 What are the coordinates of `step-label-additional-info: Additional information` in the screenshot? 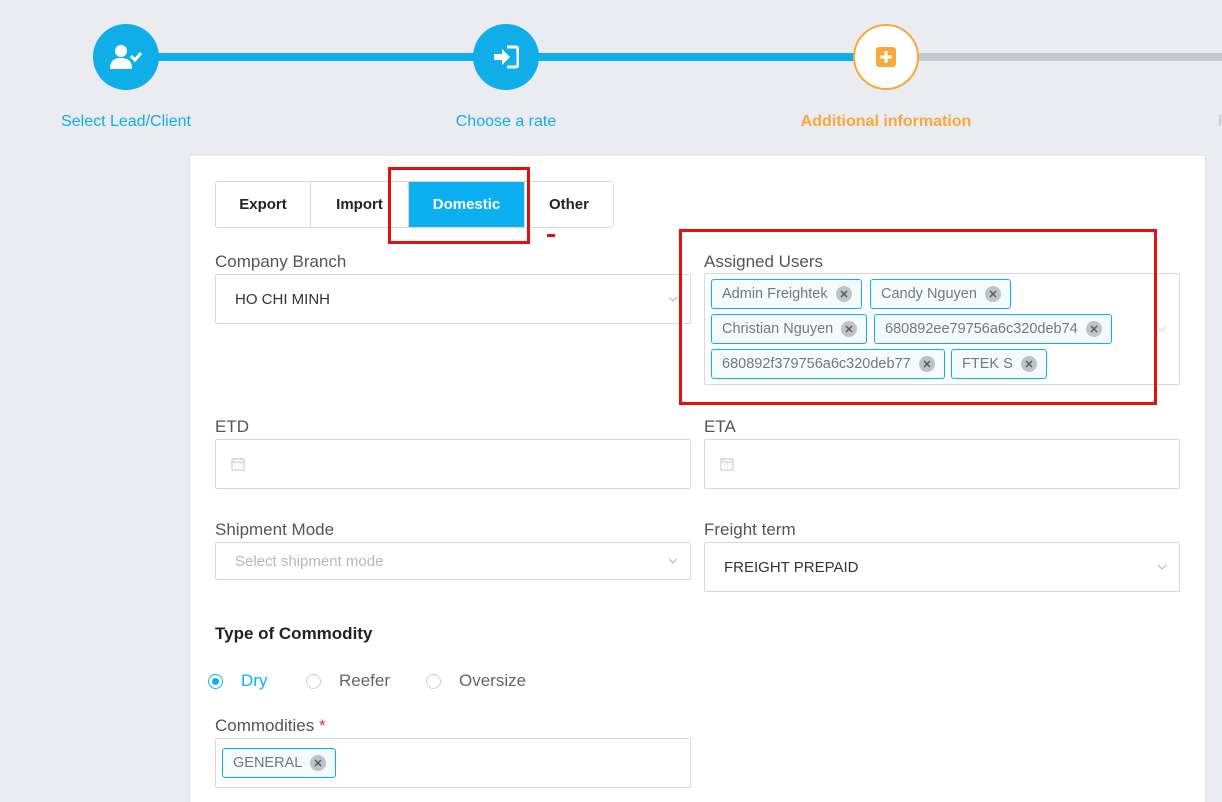 It's located at (886, 121).